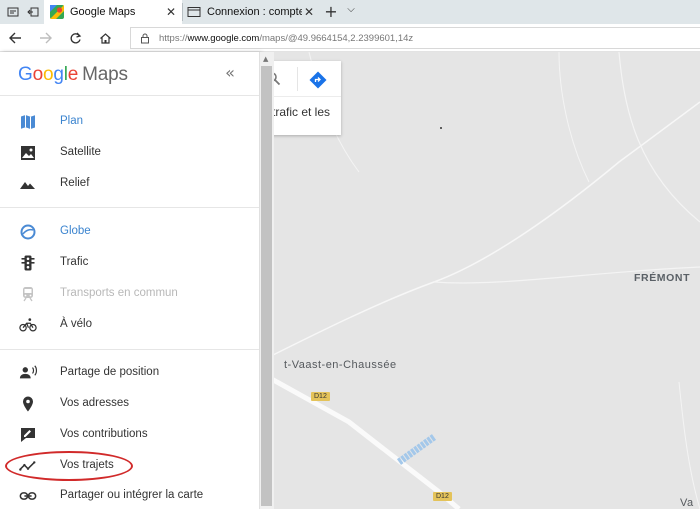  I want to click on menu-item-partager-carte: Partager ou intégrer la carte, so click(130, 495).